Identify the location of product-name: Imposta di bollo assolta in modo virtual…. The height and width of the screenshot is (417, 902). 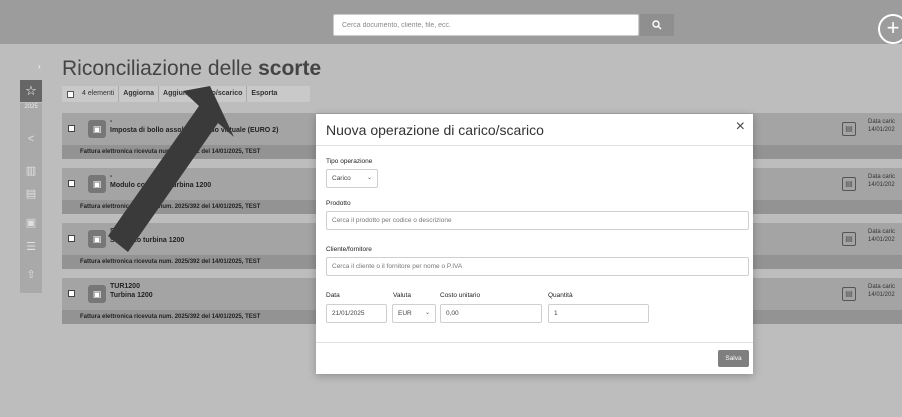
(194, 130).